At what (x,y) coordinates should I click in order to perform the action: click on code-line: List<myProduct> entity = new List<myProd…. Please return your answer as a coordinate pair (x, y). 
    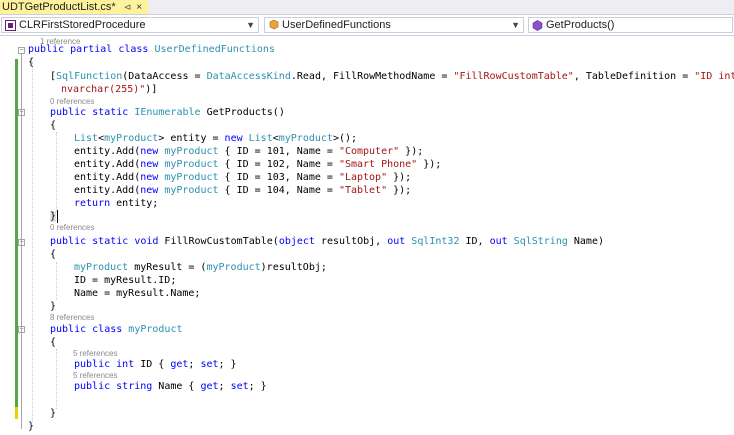
    Looking at the image, I should click on (216, 138).